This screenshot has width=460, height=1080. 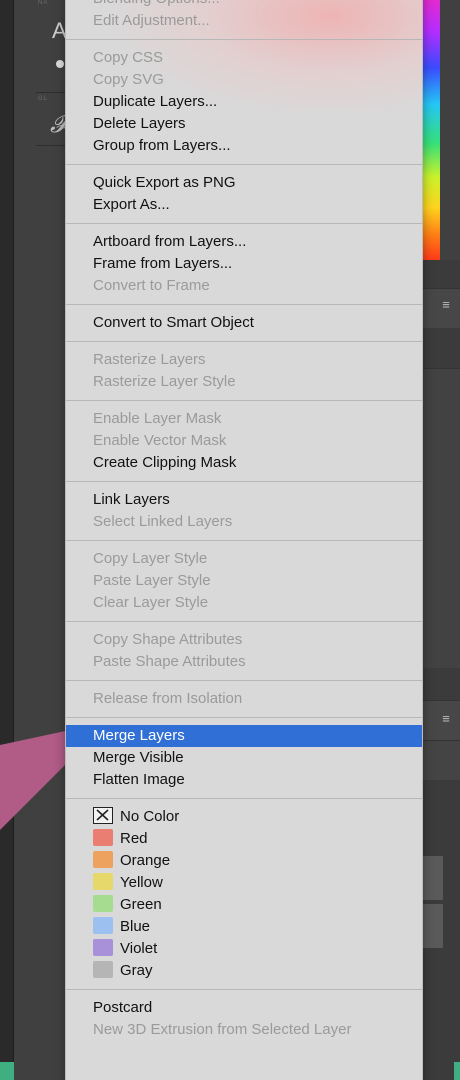 I want to click on menu-item-link-layers: Link Layers, so click(x=244, y=500).